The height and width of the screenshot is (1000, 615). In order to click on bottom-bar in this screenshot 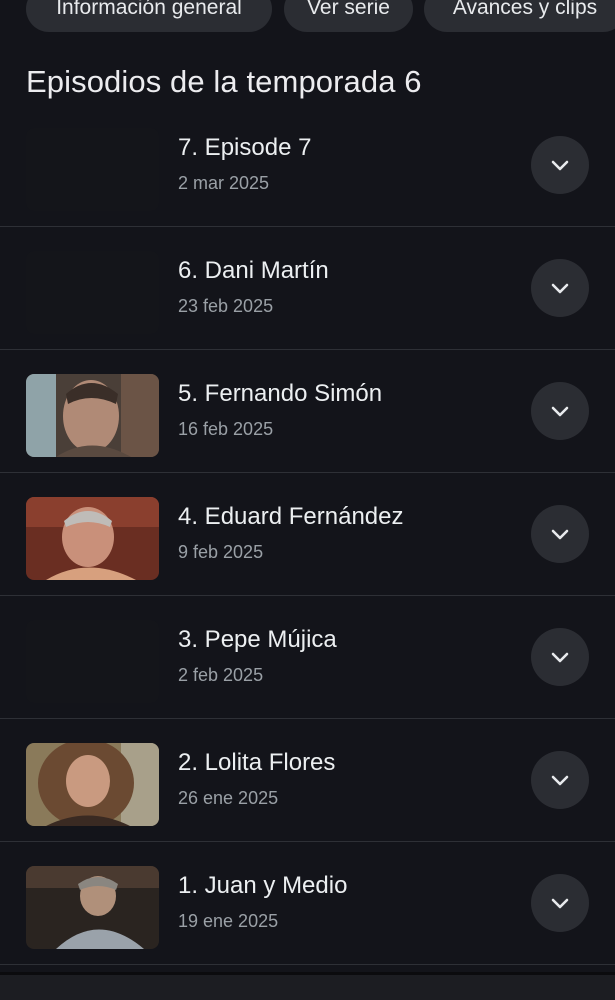, I will do `click(307, 986)`.